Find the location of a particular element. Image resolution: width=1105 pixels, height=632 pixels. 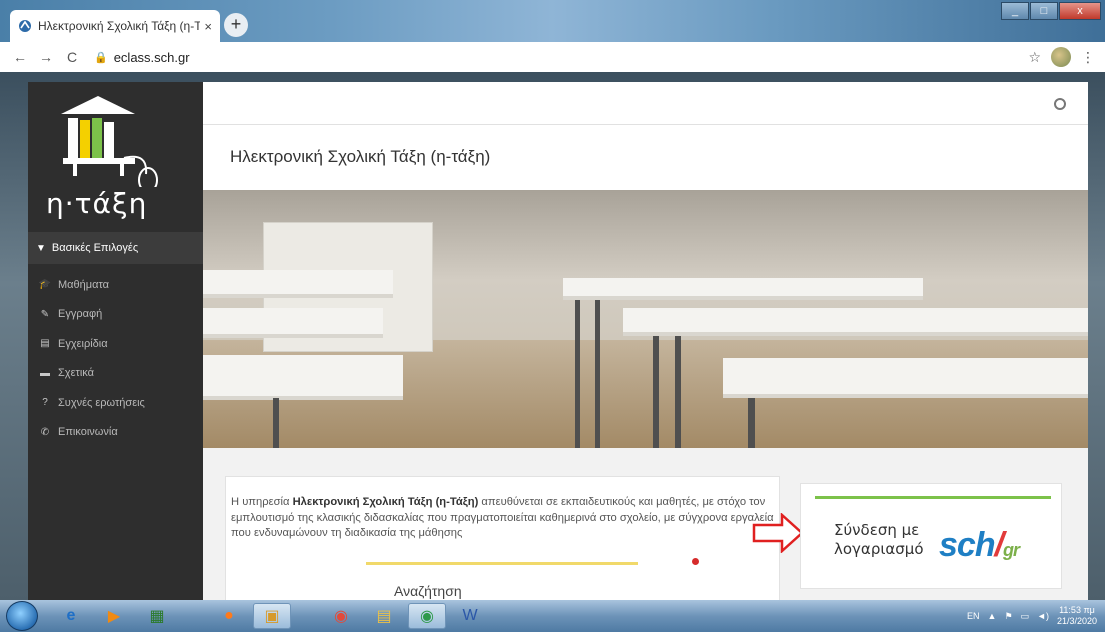

edit-icon: ✎ is located at coordinates (45, 314).